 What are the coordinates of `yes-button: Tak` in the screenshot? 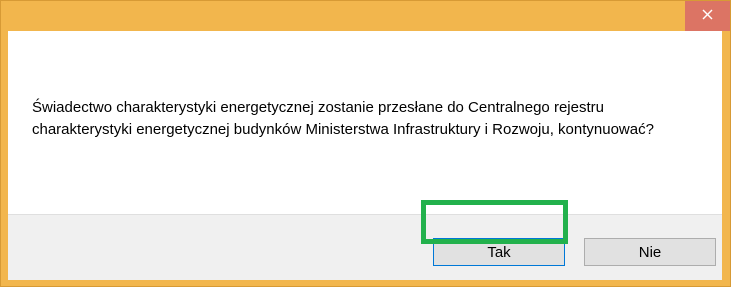 It's located at (499, 252).